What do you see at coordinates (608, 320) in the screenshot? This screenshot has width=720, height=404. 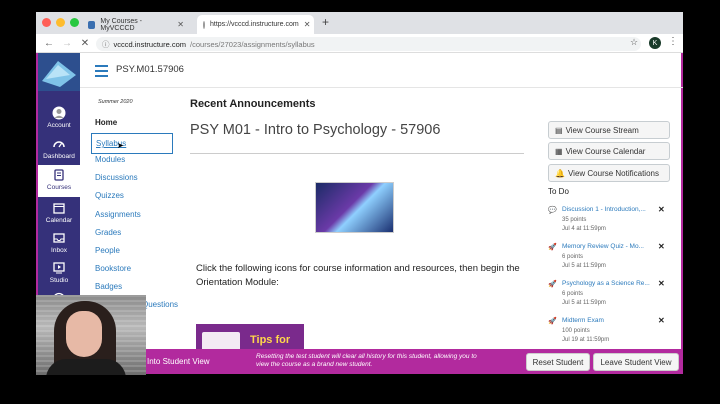 I see `todo-link: Midterm Exam` at bounding box center [608, 320].